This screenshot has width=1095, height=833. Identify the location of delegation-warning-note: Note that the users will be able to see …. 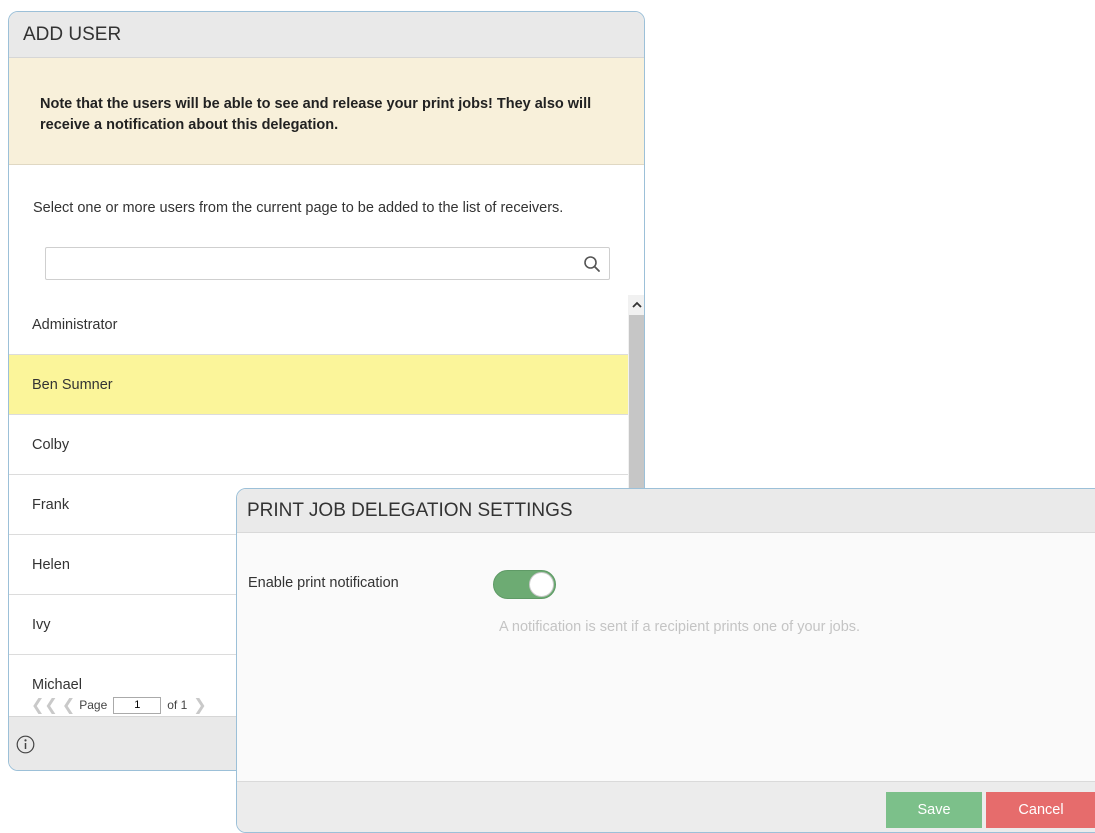
(326, 111).